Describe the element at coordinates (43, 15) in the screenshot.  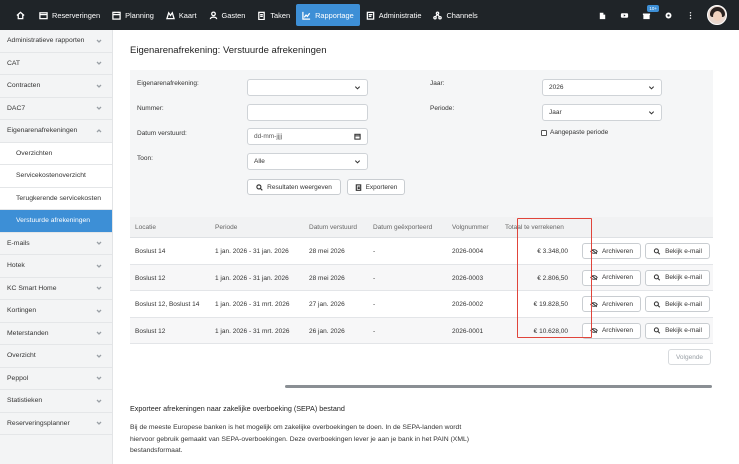
I see `reservations-icon` at that location.